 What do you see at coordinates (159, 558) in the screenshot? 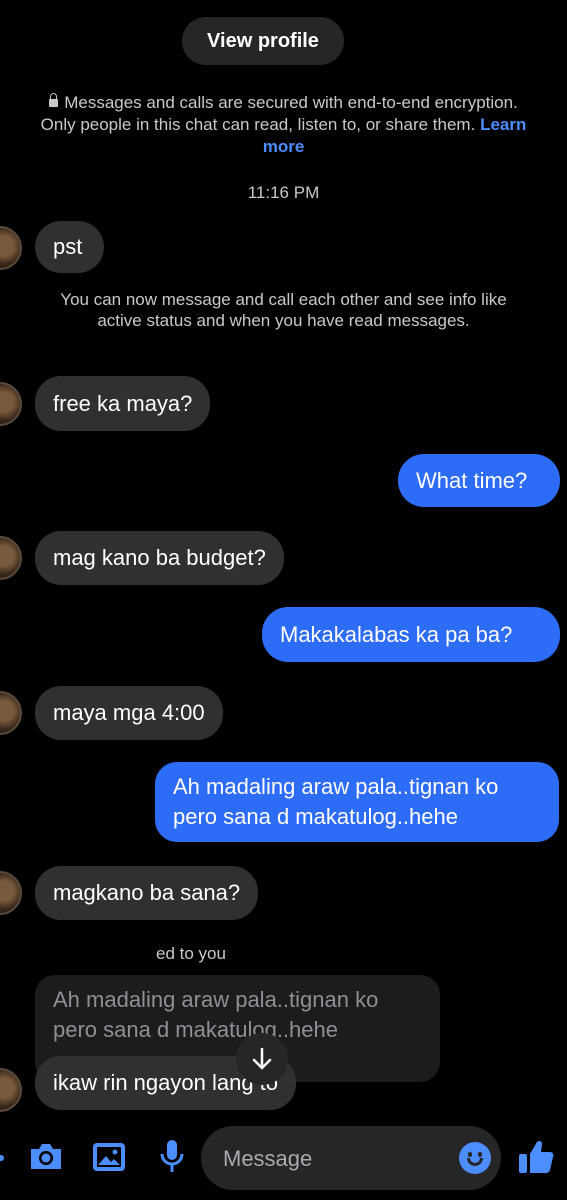
I see `message-bubble-incoming: mag kano ba budget?` at bounding box center [159, 558].